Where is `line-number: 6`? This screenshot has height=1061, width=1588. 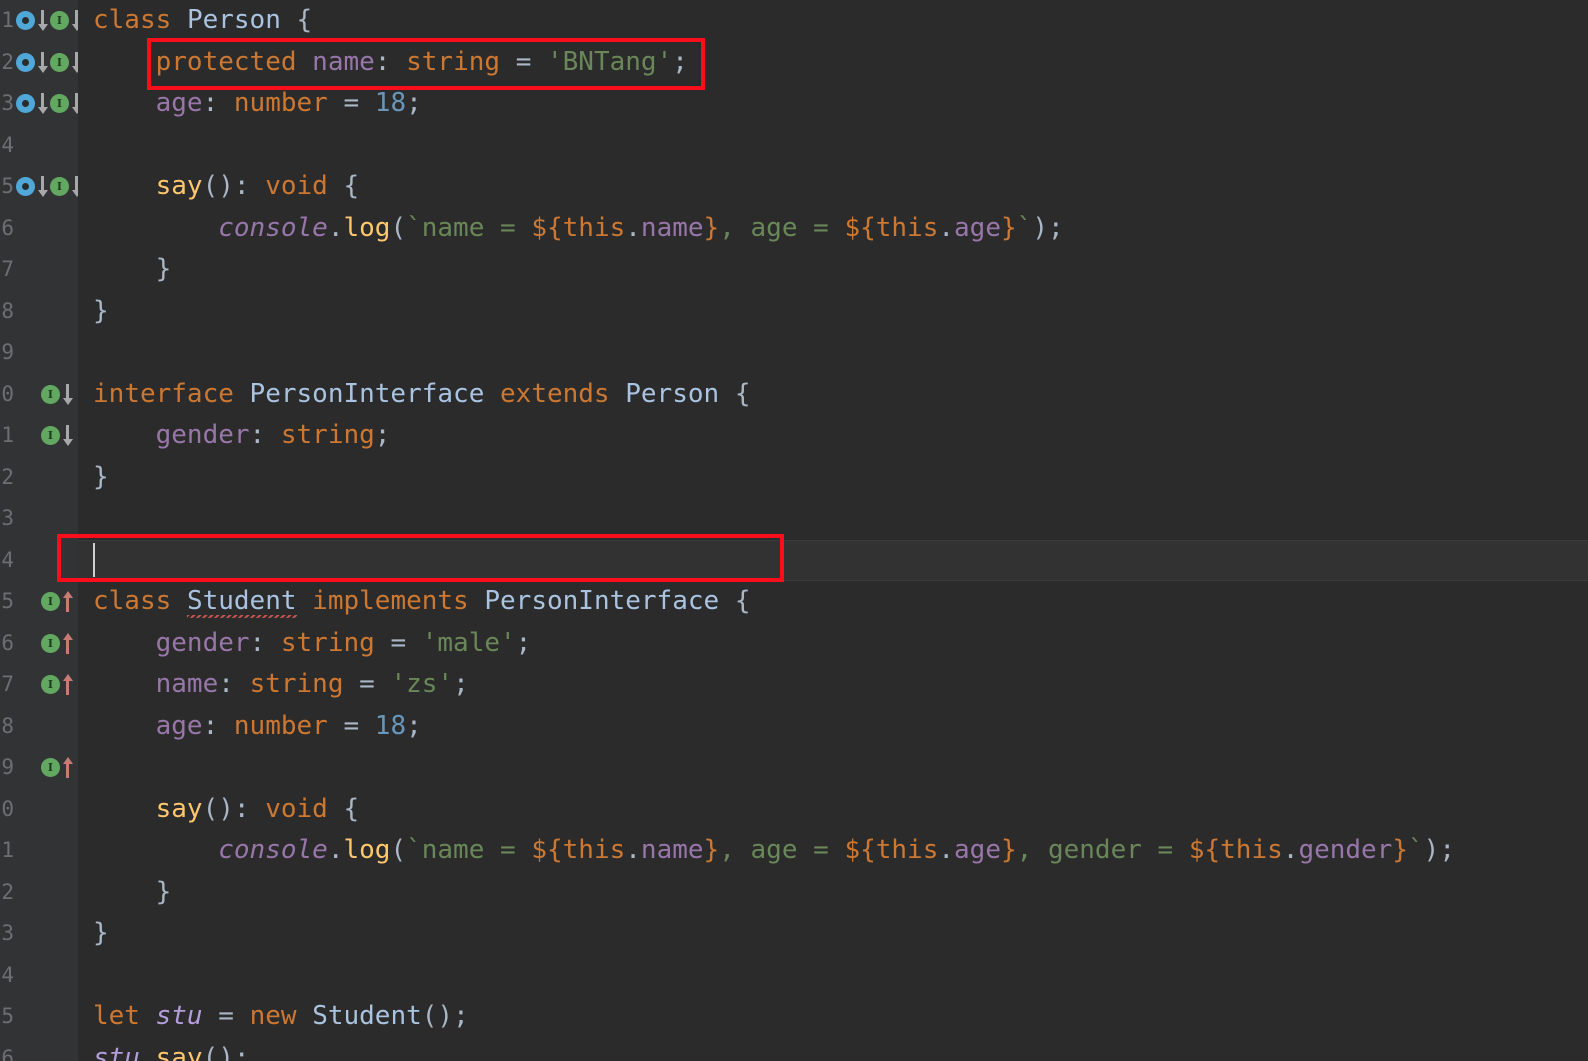
line-number: 6 is located at coordinates (7, 227).